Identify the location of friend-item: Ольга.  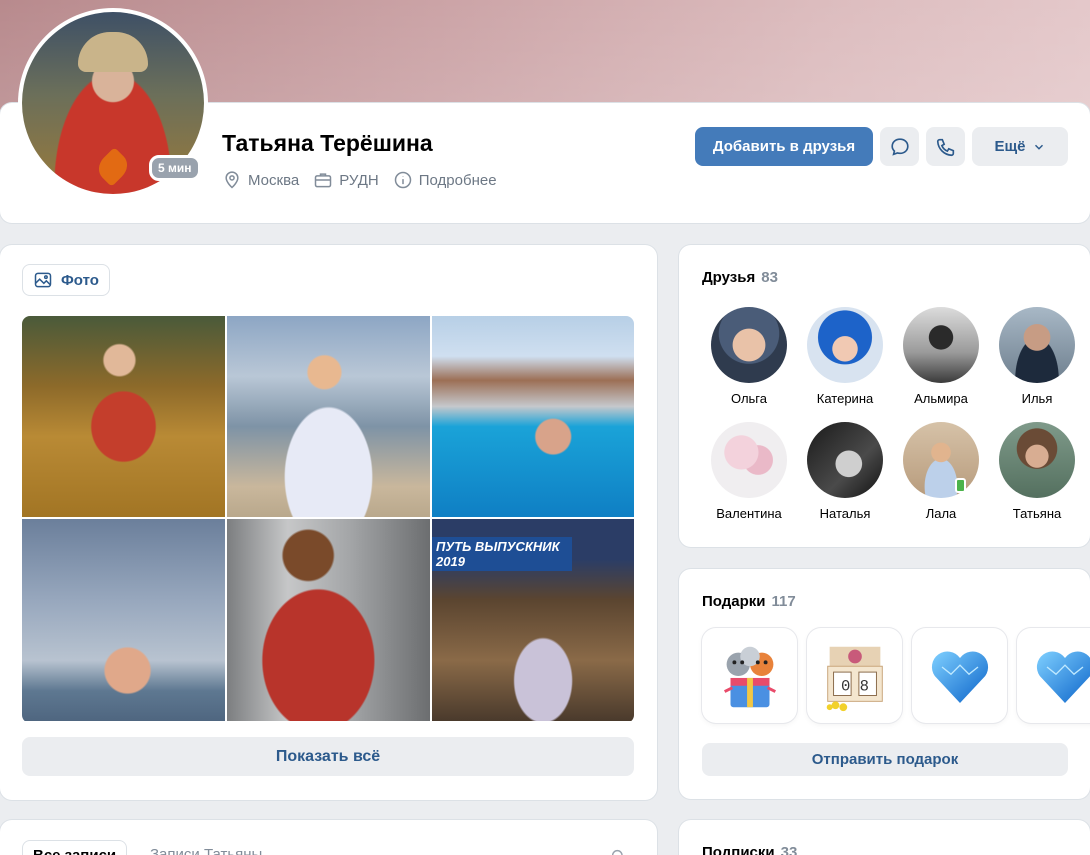
(749, 356).